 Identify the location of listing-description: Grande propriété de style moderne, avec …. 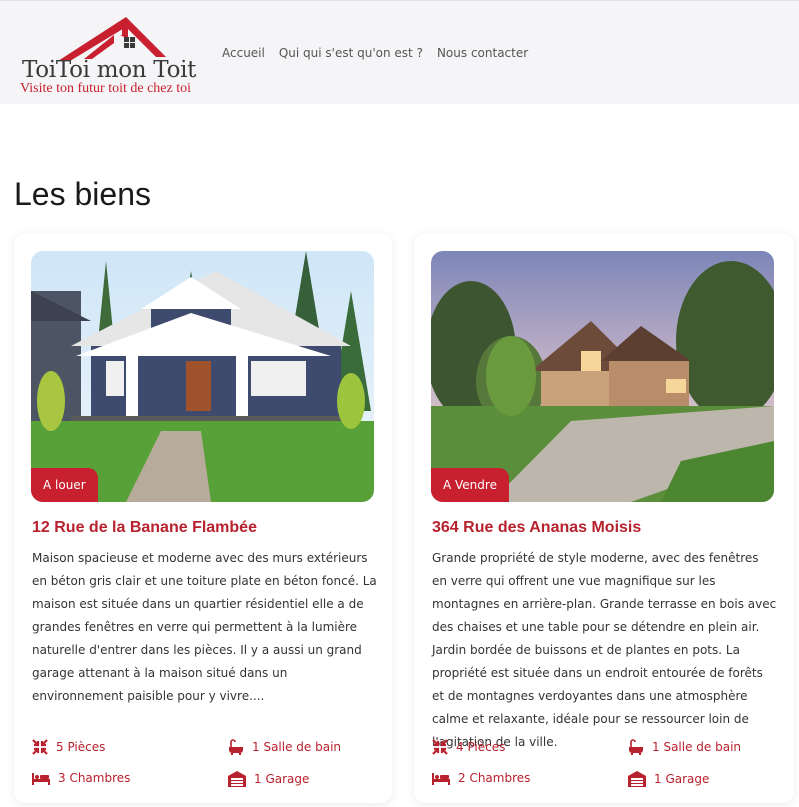
(604, 650).